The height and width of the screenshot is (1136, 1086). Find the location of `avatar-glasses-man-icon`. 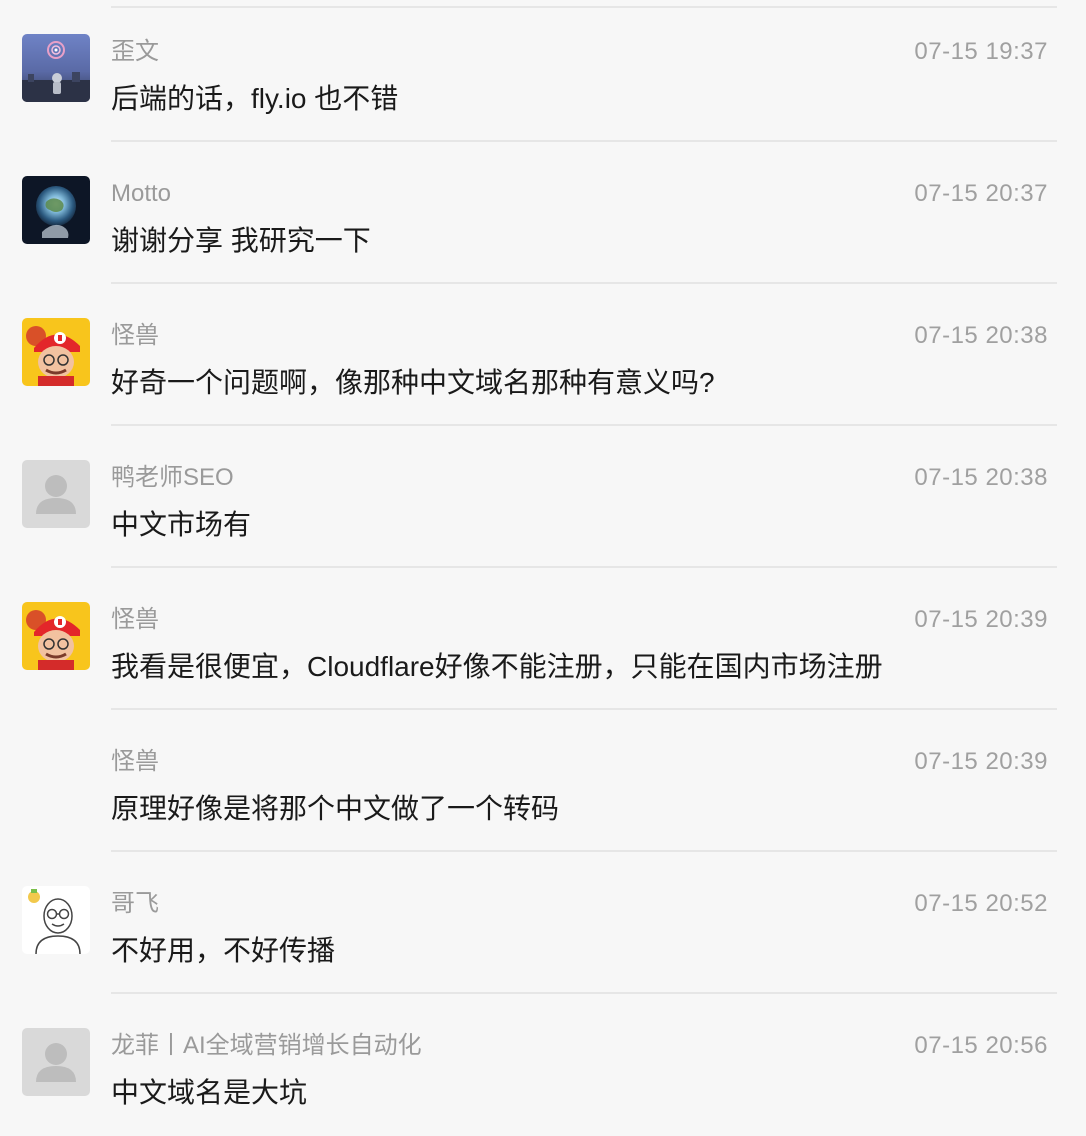

avatar-glasses-man-icon is located at coordinates (56, 920).